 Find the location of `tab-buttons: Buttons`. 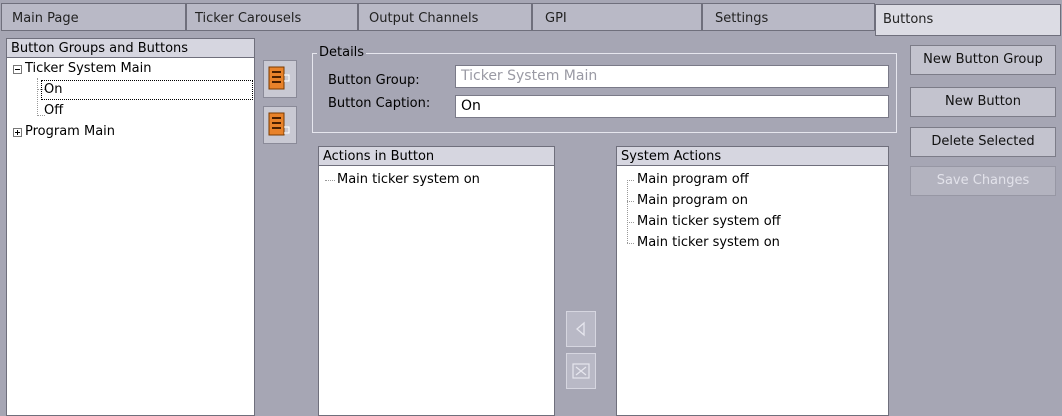

tab-buttons: Buttons is located at coordinates (968, 20).